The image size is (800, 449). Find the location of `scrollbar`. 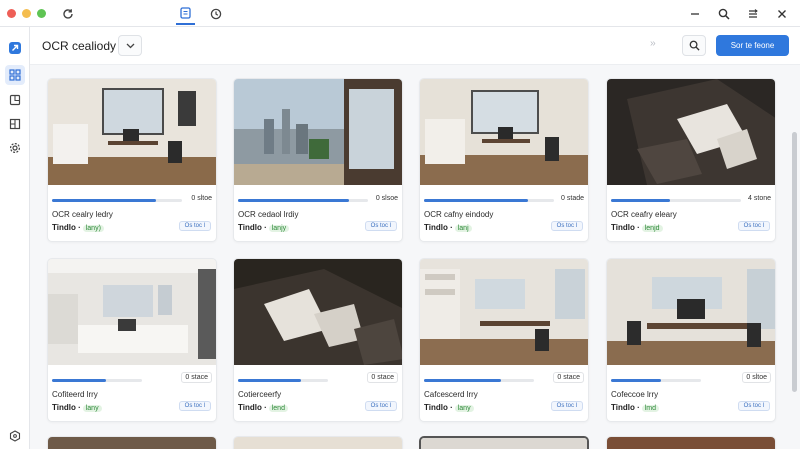

scrollbar is located at coordinates (794, 257).